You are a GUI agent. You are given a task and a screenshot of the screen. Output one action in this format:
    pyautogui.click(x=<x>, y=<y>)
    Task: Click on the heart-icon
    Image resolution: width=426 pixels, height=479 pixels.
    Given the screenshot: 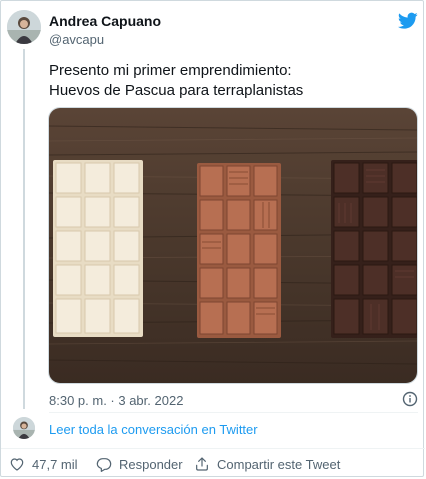 What is the action you would take?
    pyautogui.click(x=17, y=464)
    